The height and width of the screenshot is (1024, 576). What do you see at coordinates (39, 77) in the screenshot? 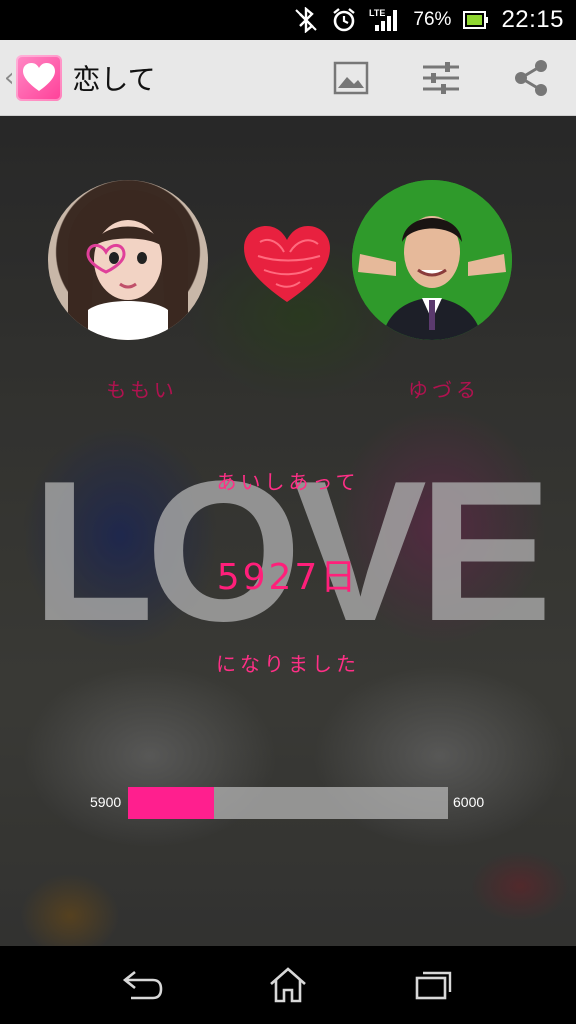
I see `app-heart-logo-icon` at bounding box center [39, 77].